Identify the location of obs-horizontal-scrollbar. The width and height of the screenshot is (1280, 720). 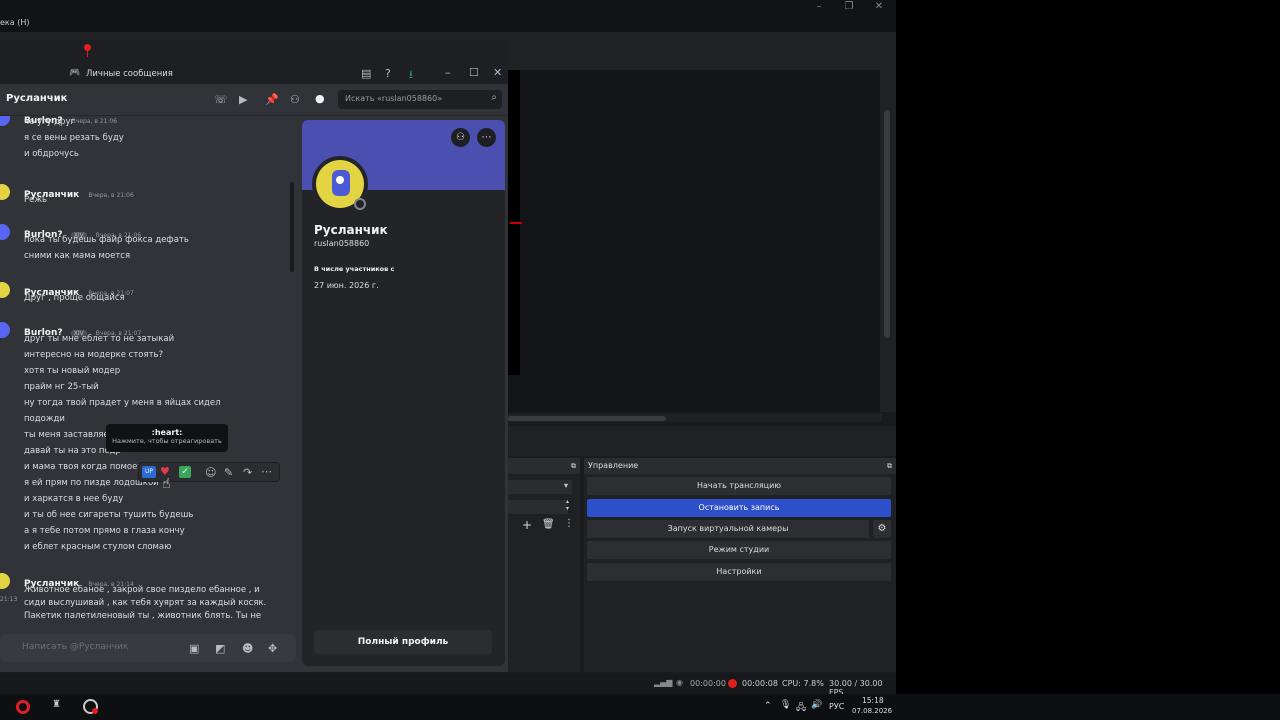
(587, 418).